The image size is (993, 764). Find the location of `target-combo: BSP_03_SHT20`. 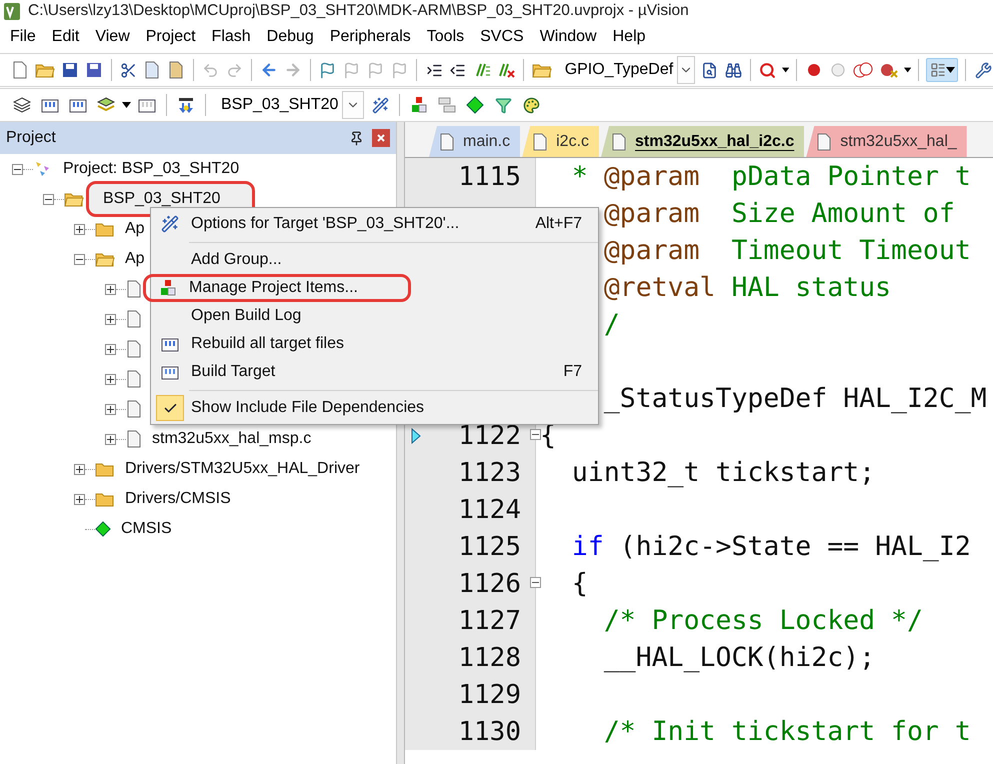

target-combo: BSP_03_SHT20 is located at coordinates (275, 105).